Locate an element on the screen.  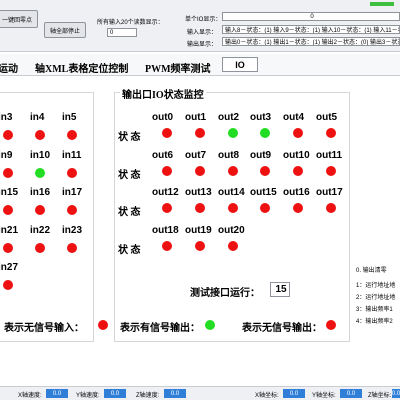
input-legend-red-dot is located at coordinates (103, 325).